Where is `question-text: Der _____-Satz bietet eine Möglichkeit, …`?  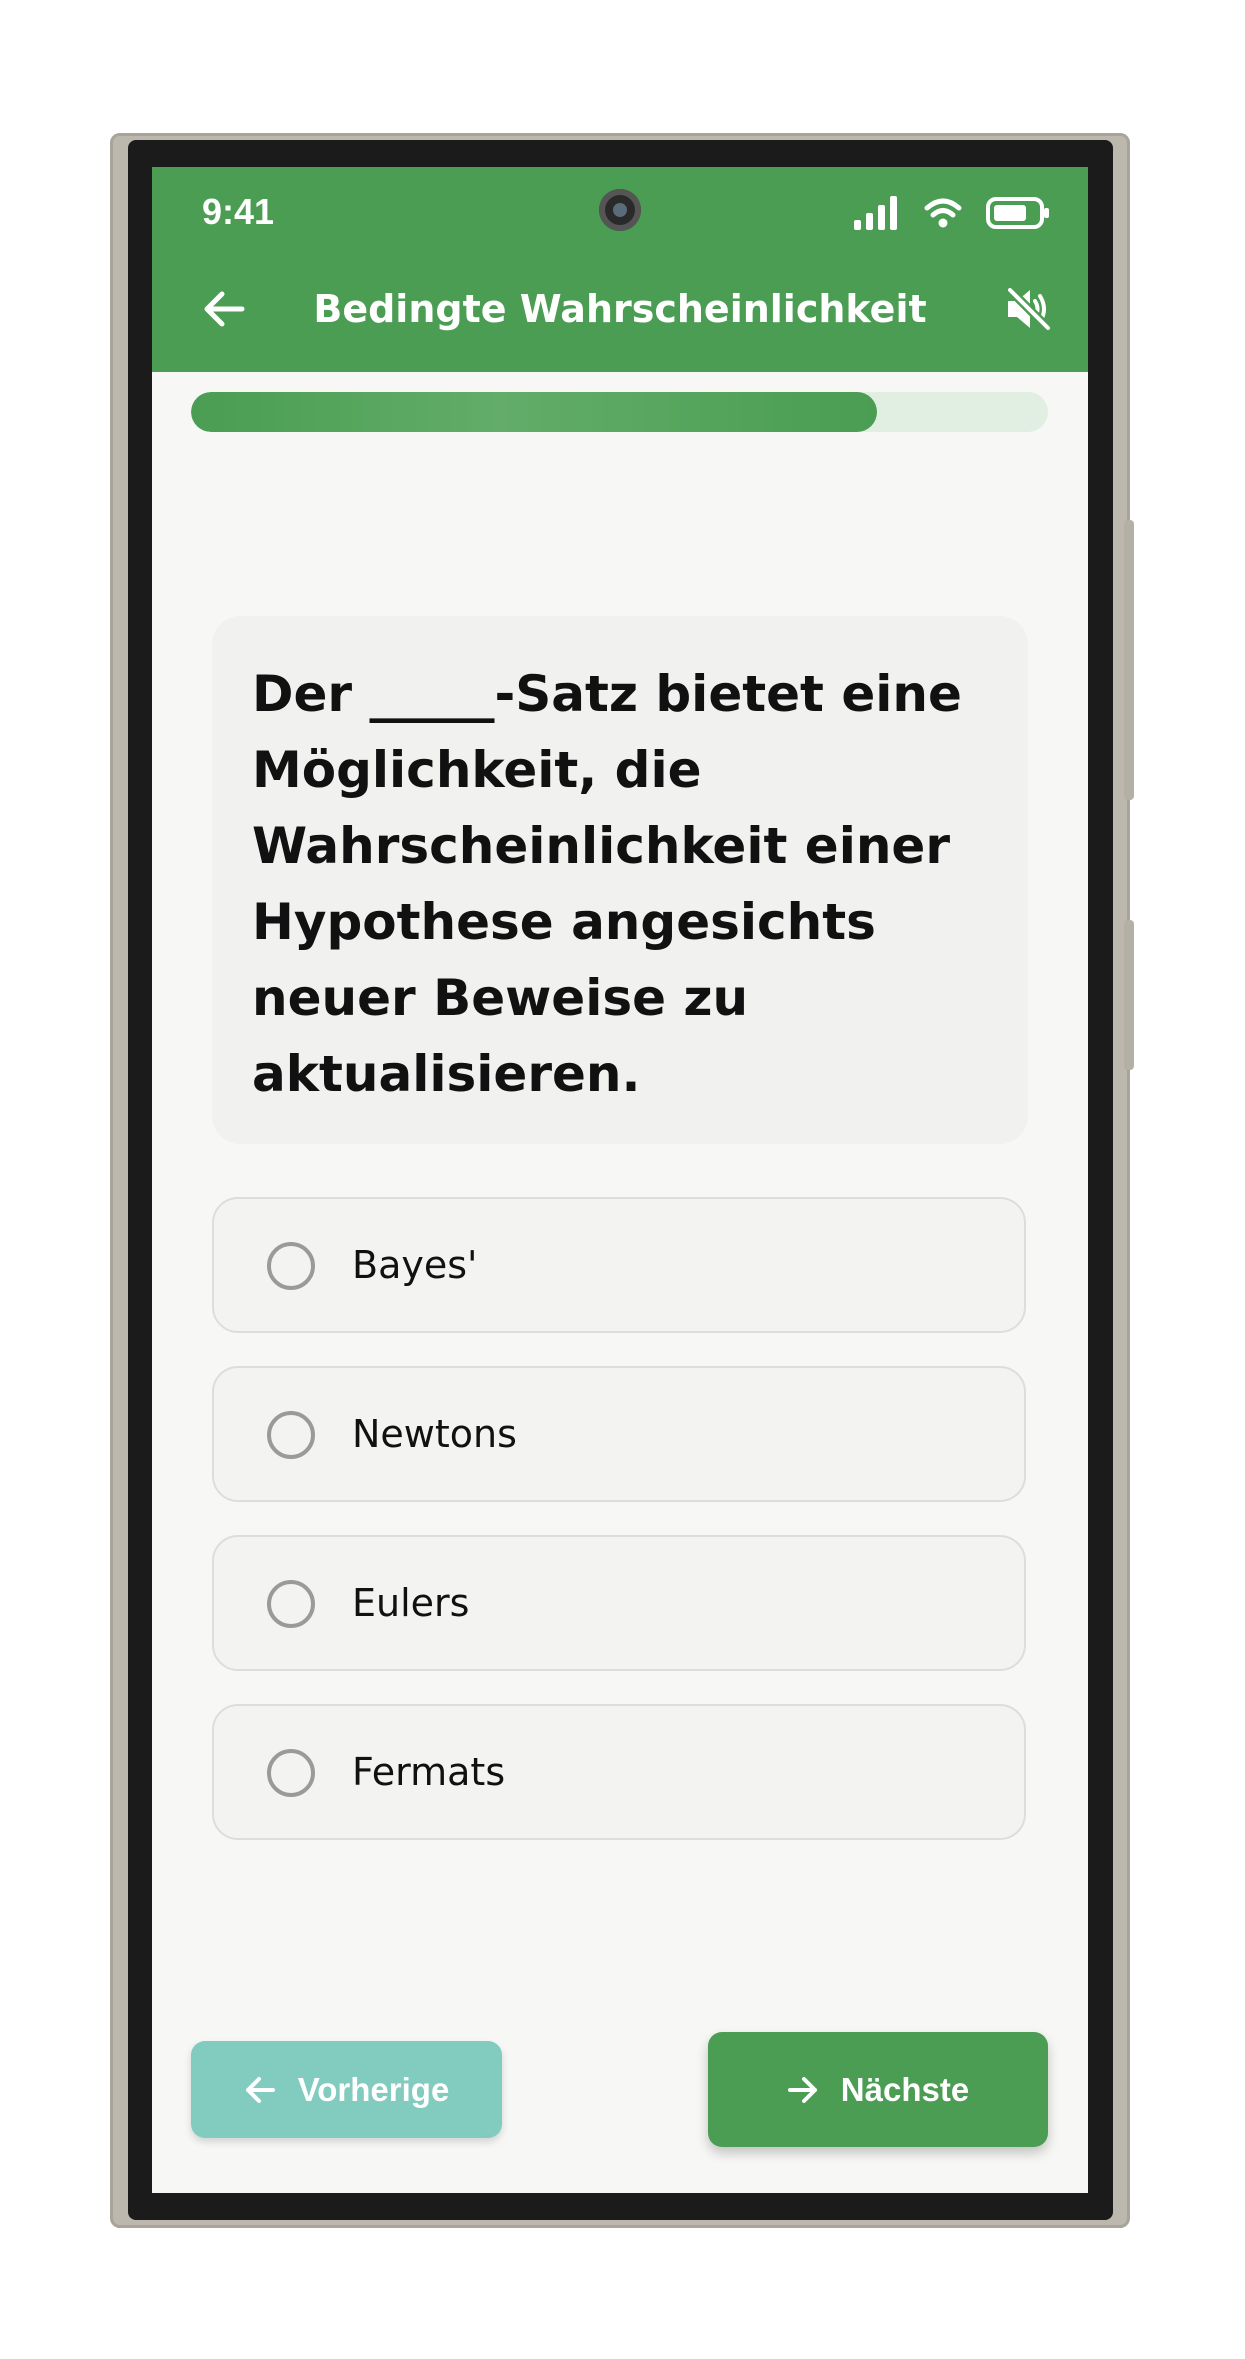 question-text: Der _____-Satz bietet eine Möglichkeit, … is located at coordinates (607, 884).